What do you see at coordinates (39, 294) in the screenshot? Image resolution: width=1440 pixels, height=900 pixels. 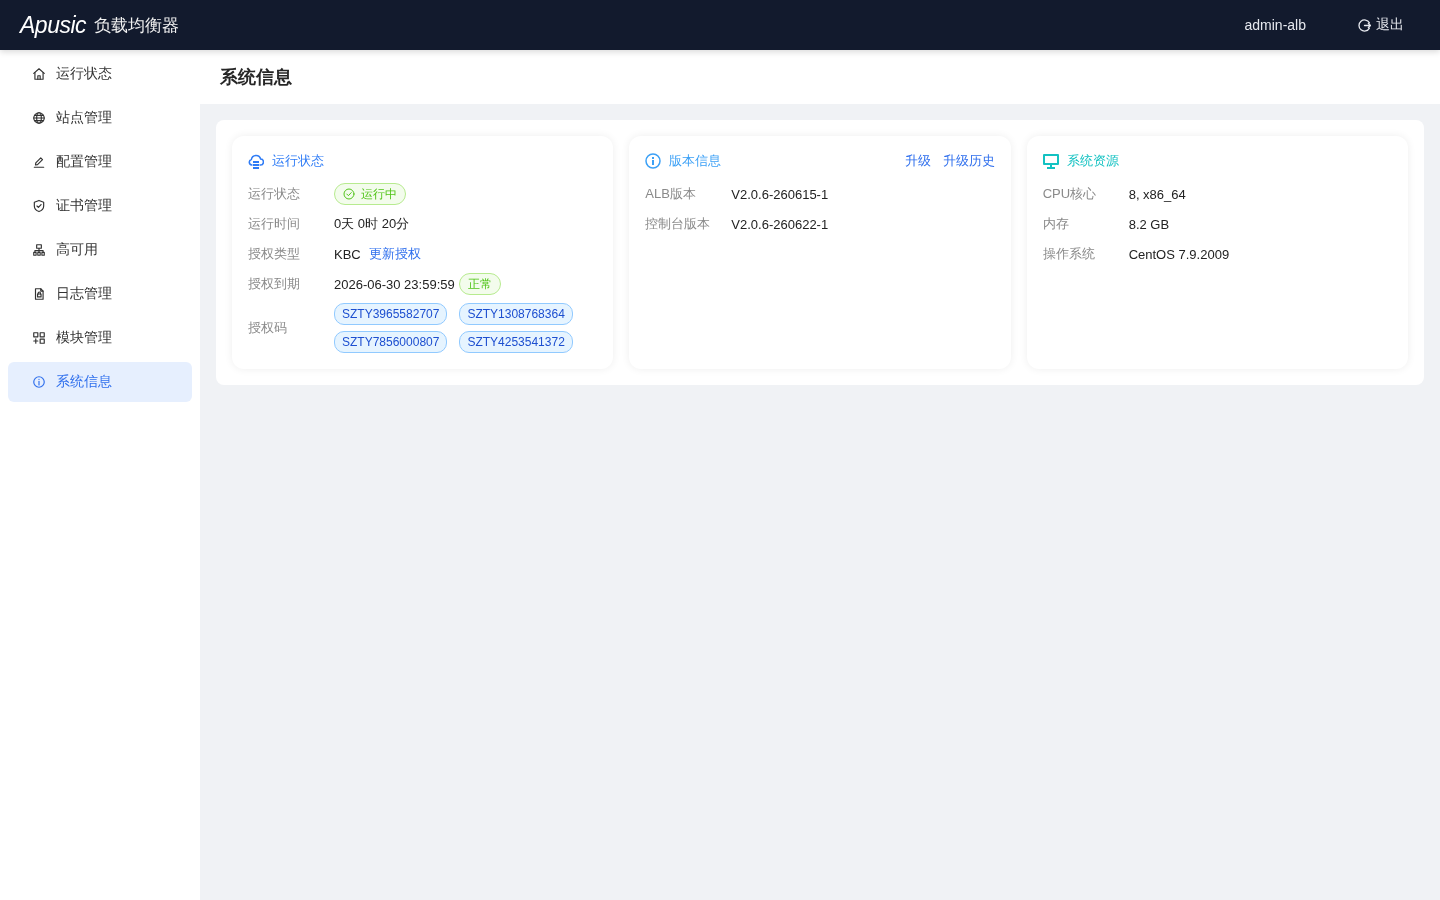 I see `document-icon` at bounding box center [39, 294].